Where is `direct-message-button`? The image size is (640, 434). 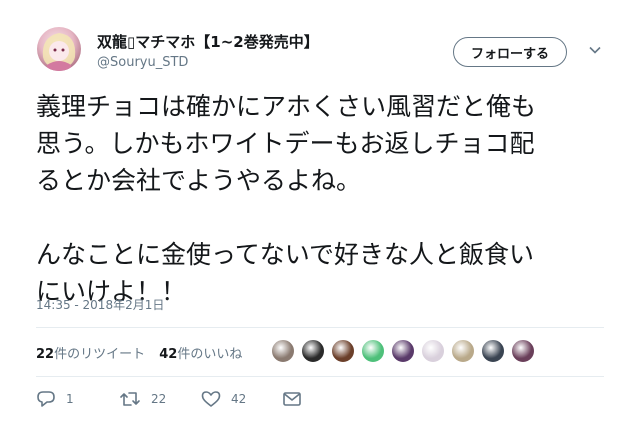 direct-message-button is located at coordinates (292, 399).